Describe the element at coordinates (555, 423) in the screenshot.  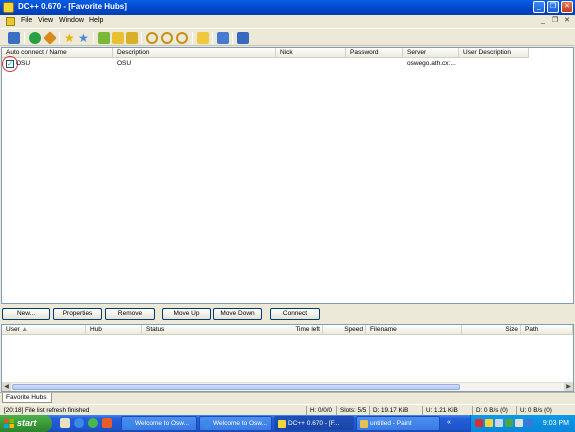
I see `clock: 9:03 PM` at that location.